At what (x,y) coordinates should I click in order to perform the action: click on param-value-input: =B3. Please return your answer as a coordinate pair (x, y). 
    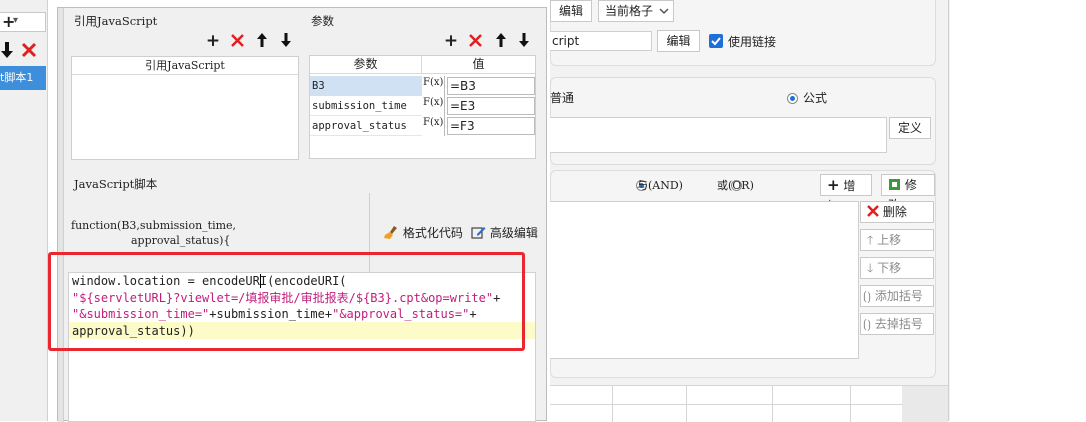
    Looking at the image, I should click on (491, 86).